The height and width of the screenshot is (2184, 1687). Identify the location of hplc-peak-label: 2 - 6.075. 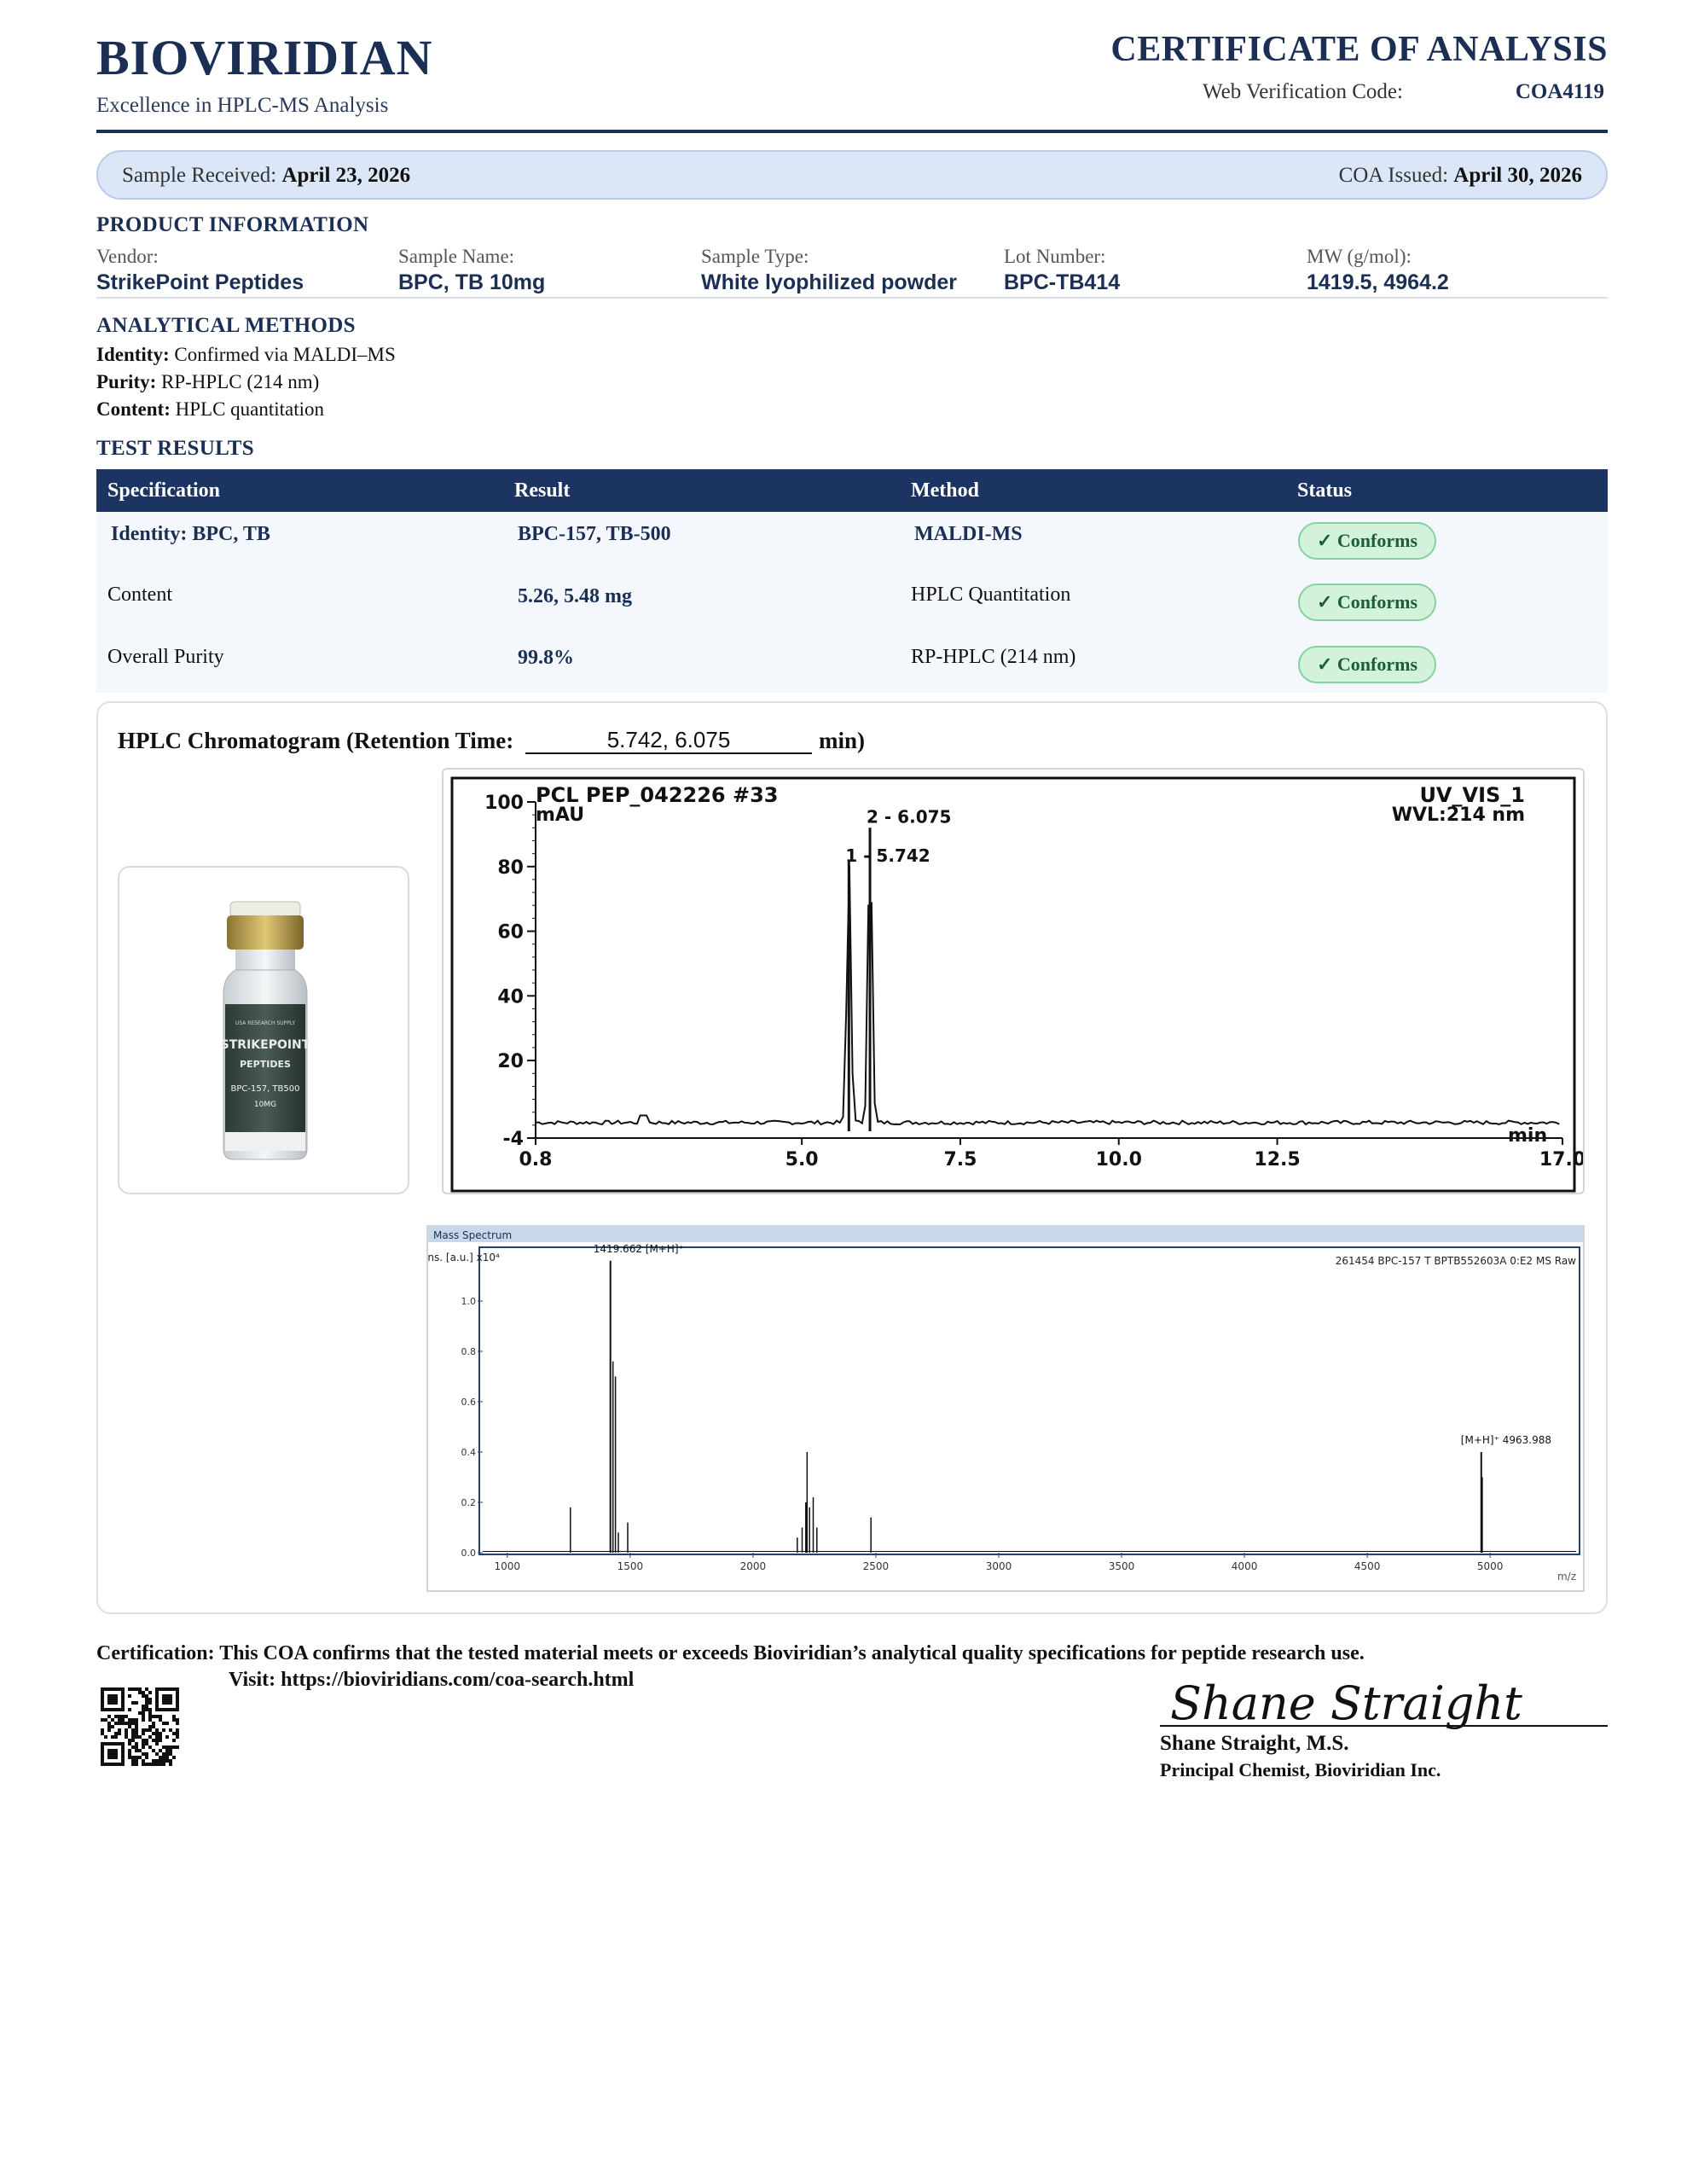
(909, 816).